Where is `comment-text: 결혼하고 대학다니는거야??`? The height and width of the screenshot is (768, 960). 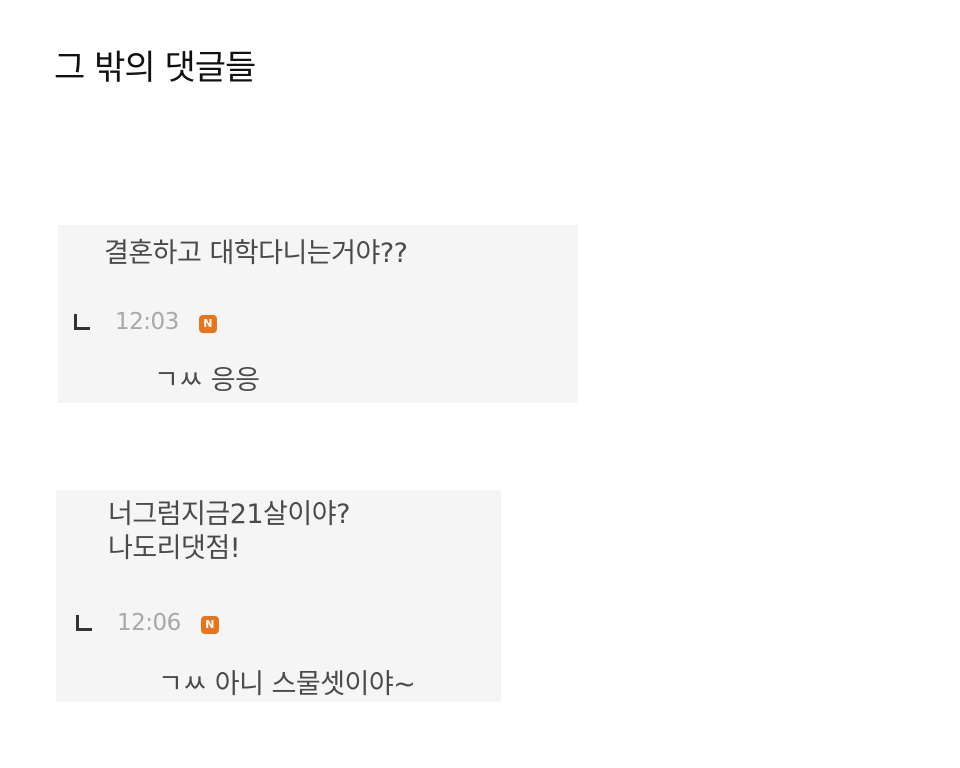 comment-text: 결혼하고 대학다니는거야?? is located at coordinates (256, 254).